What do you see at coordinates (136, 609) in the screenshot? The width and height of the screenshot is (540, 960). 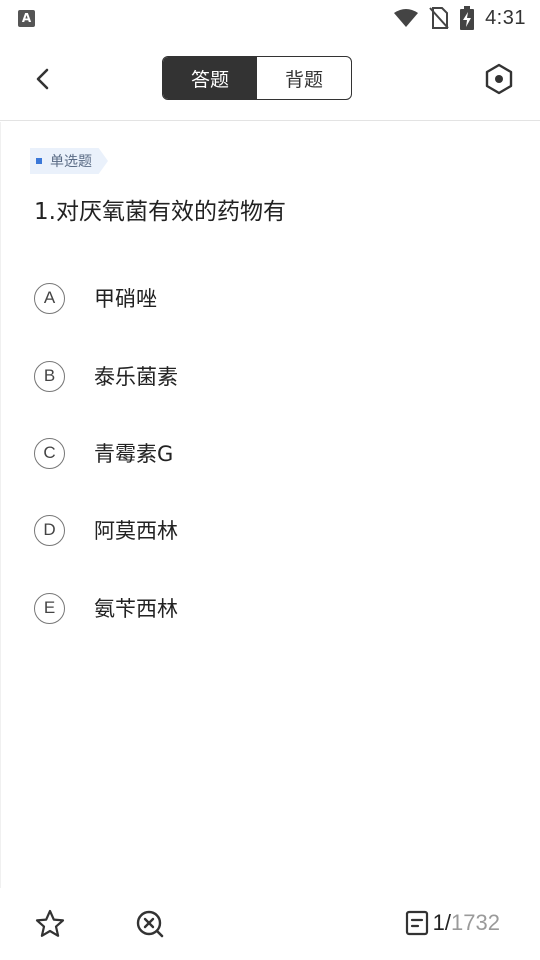 I see `option-text: 氨苄西林` at bounding box center [136, 609].